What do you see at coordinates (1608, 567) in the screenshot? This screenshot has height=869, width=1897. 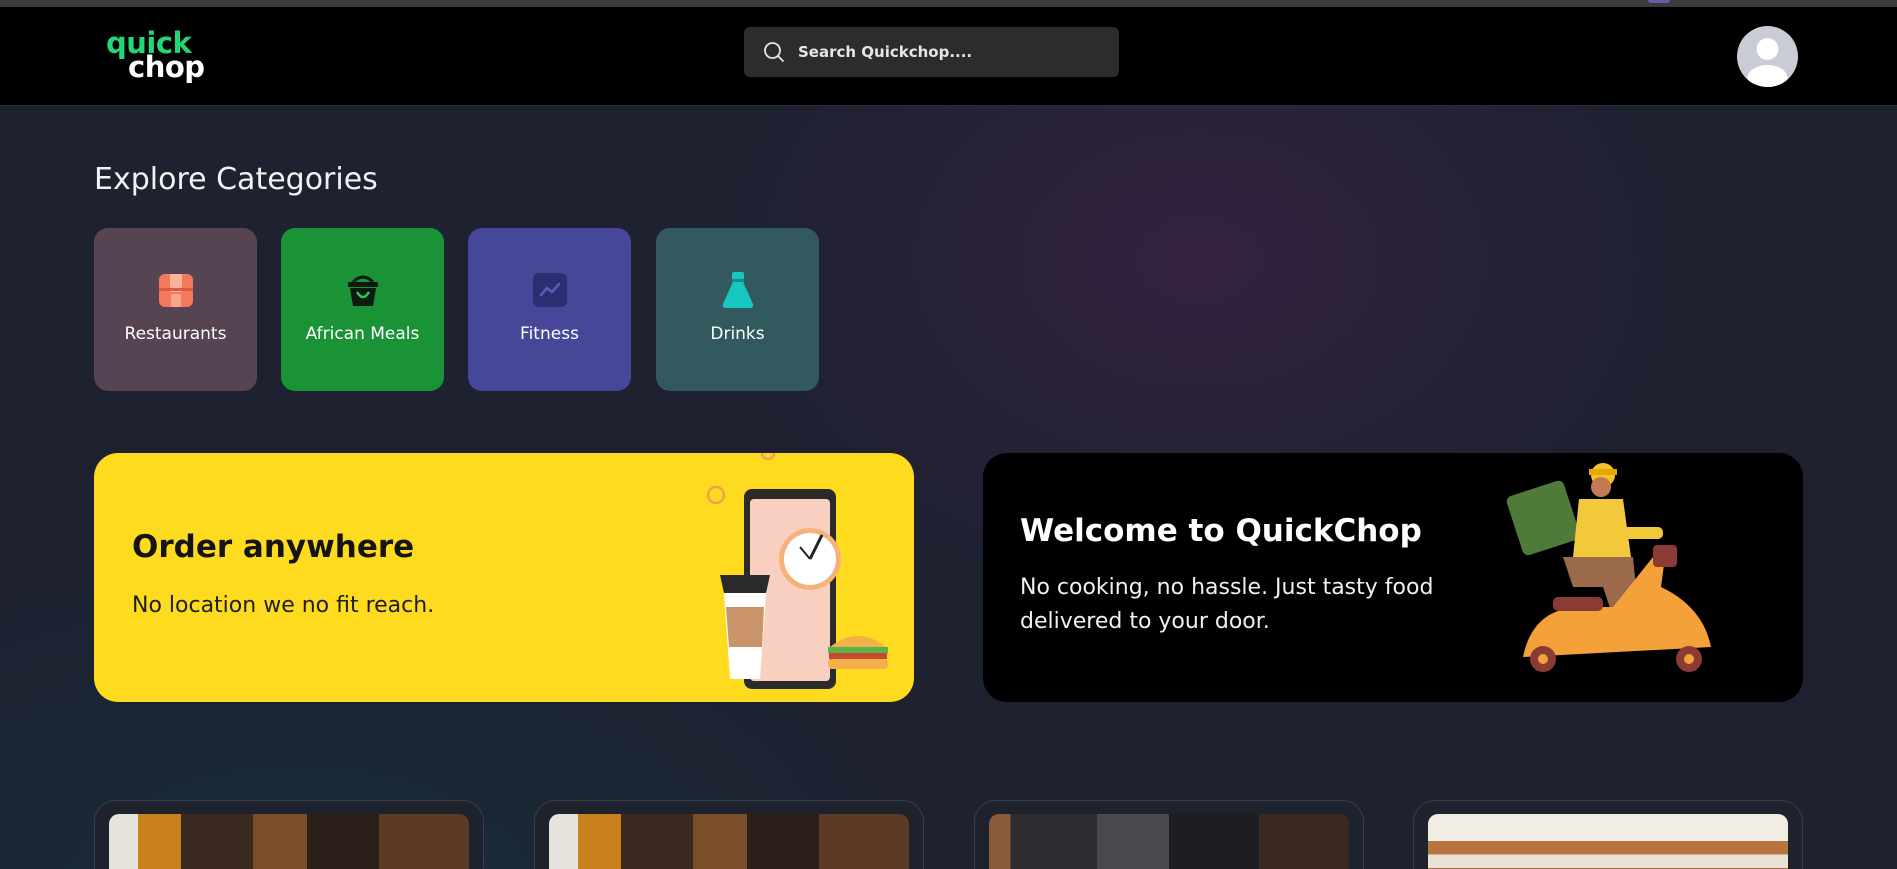 I see `delivery-scooter-illustration` at bounding box center [1608, 567].